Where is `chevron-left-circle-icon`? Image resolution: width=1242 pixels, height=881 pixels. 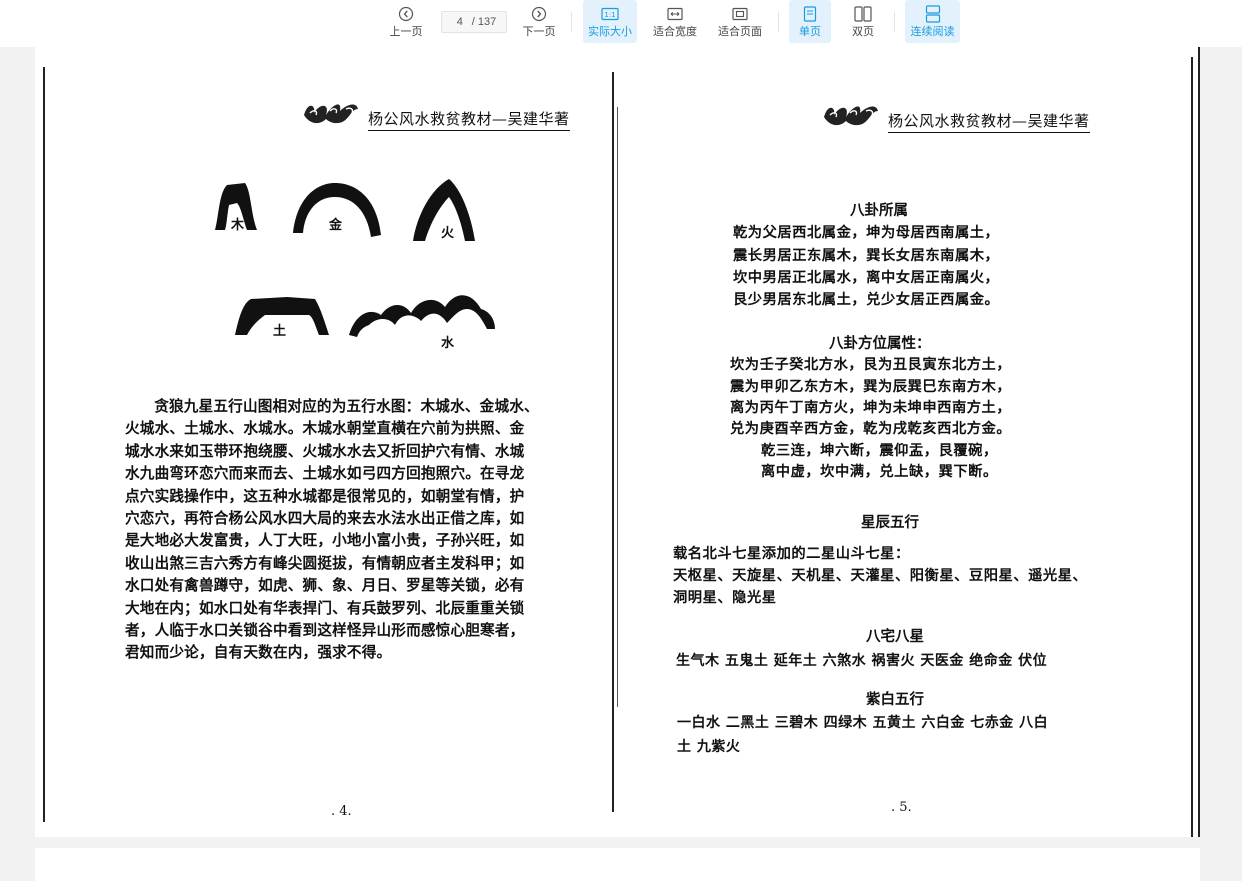 chevron-left-circle-icon is located at coordinates (406, 14).